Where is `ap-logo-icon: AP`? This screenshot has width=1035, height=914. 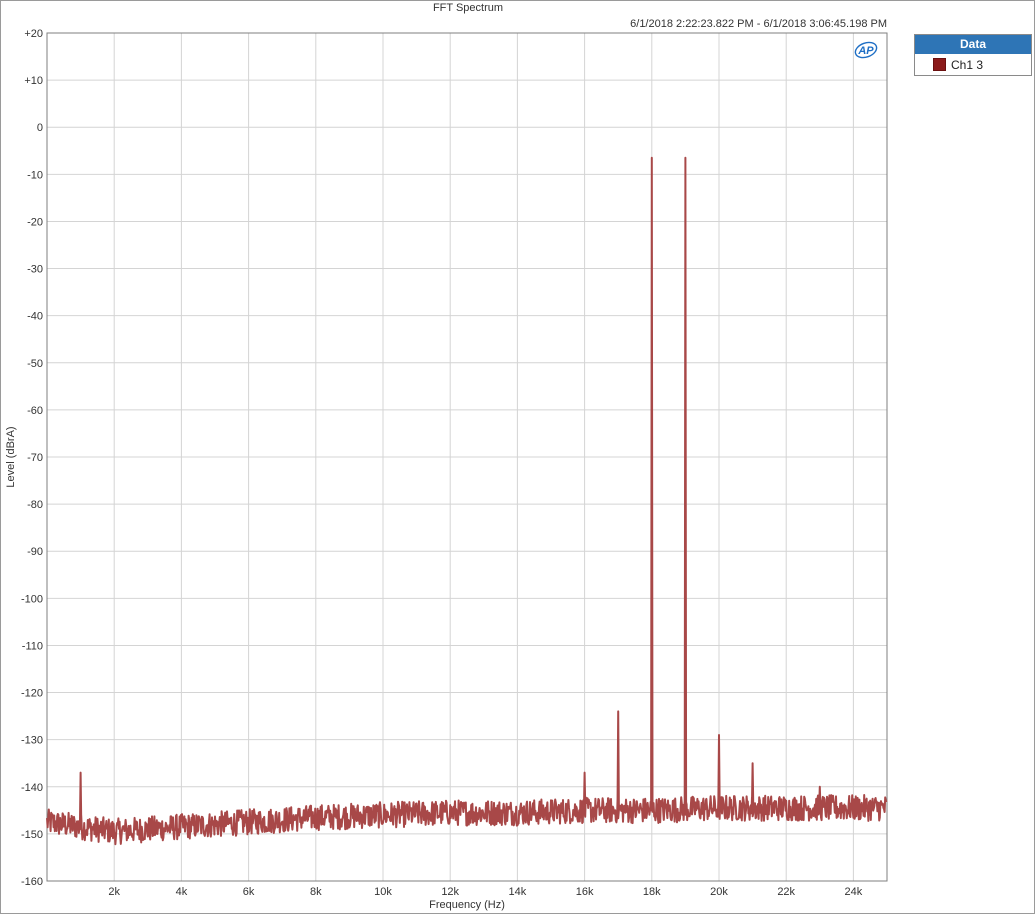 ap-logo-icon: AP is located at coordinates (866, 50).